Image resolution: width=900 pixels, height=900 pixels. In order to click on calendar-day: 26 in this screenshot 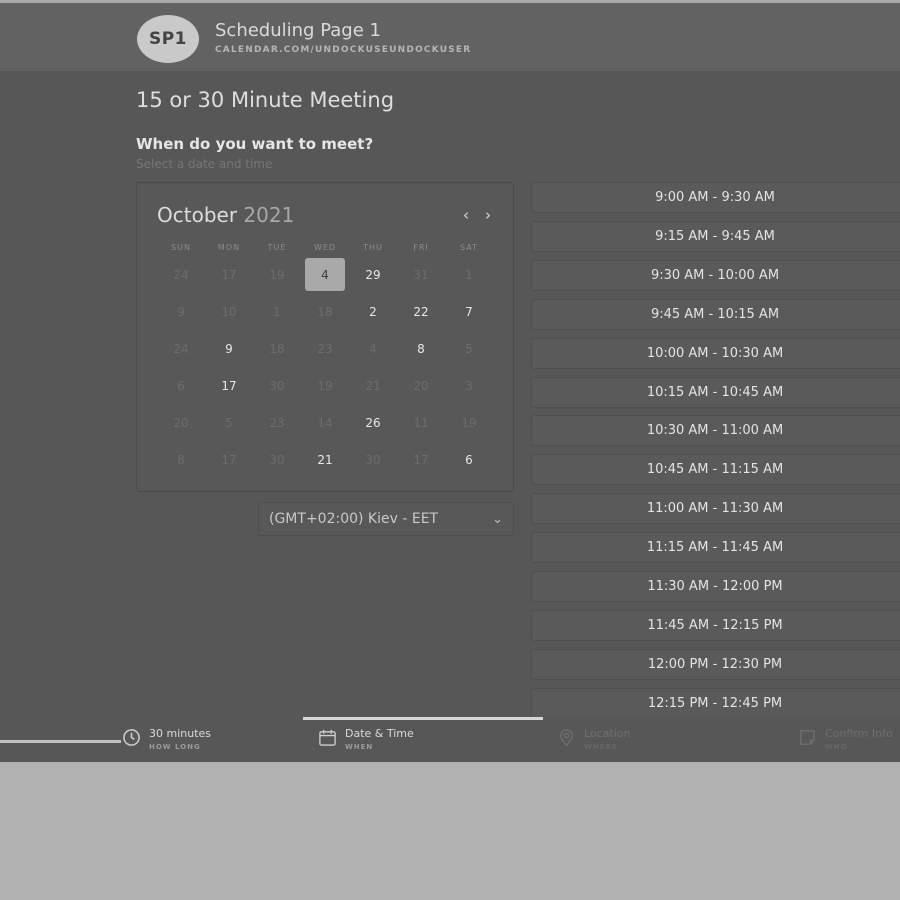, I will do `click(373, 422)`.